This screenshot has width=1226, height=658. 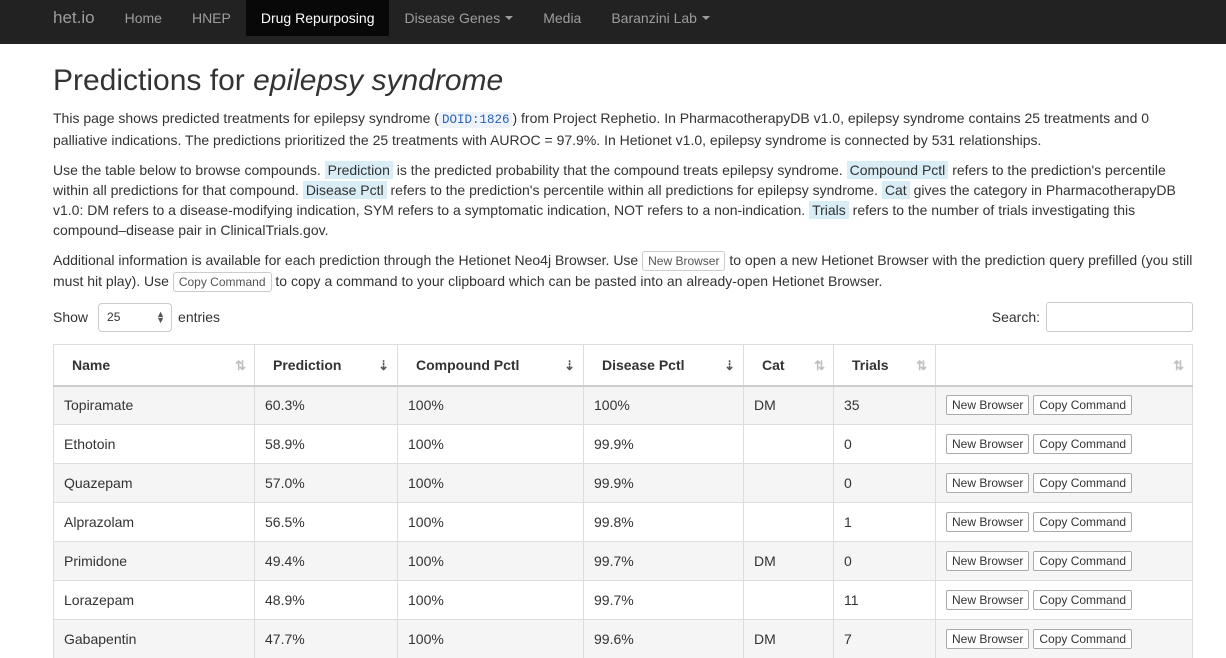 What do you see at coordinates (114, 317) in the screenshot?
I see `entries-value: 25` at bounding box center [114, 317].